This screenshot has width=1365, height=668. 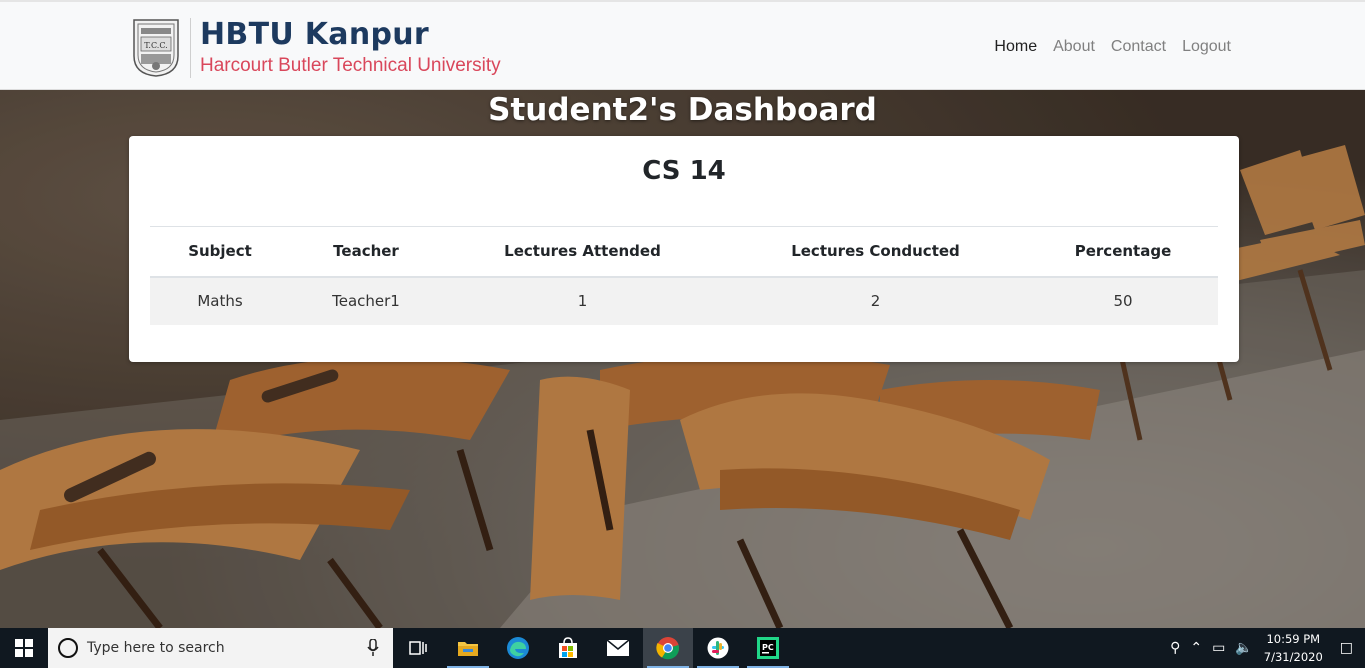 What do you see at coordinates (418, 648) in the screenshot?
I see `task-view-icon` at bounding box center [418, 648].